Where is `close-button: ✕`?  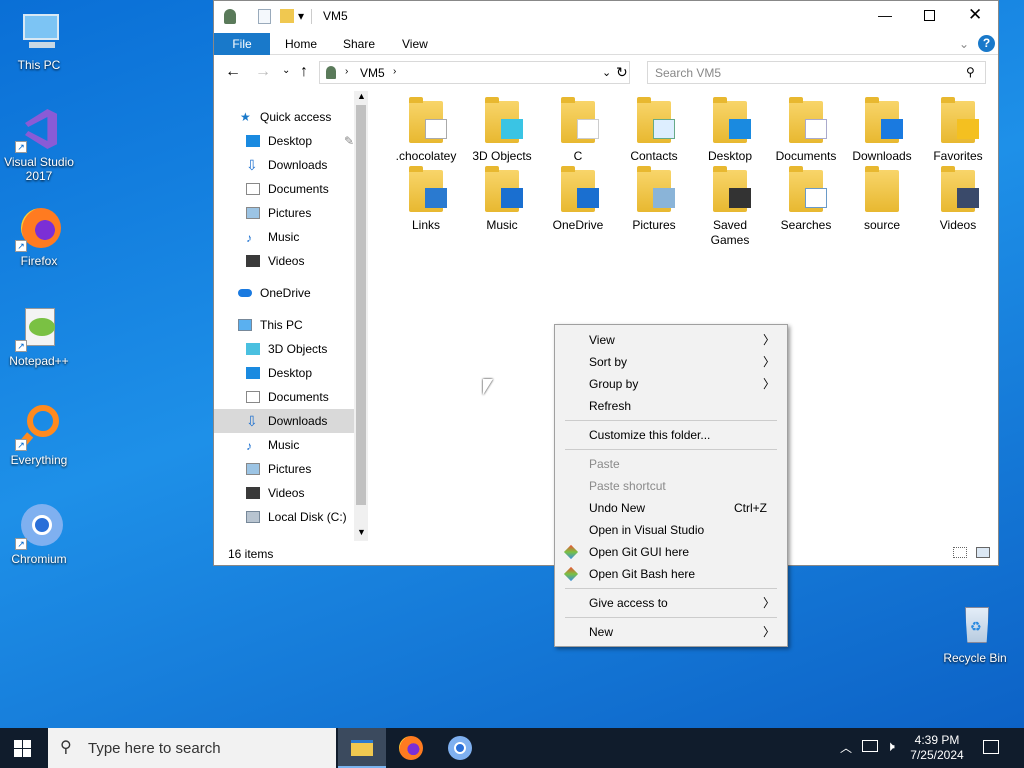 close-button: ✕ is located at coordinates (975, 15).